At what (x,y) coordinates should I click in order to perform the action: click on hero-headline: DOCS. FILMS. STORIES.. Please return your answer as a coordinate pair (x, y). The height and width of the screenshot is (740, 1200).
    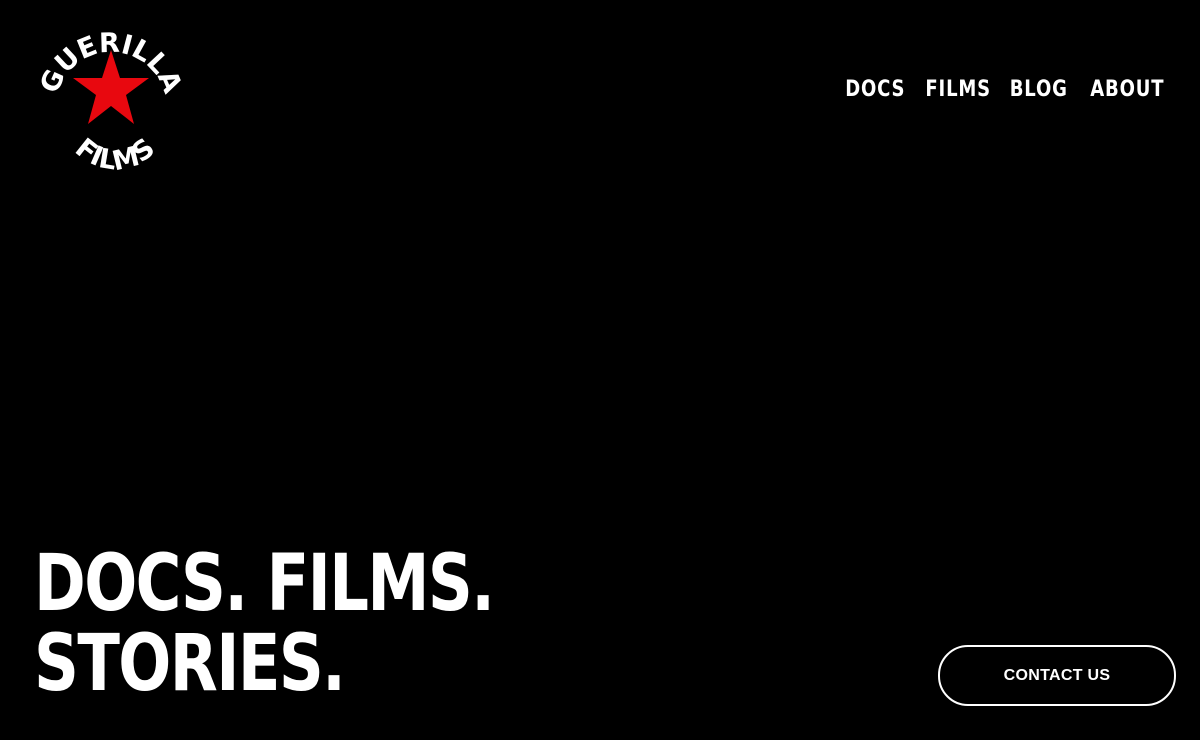
    Looking at the image, I should click on (264, 624).